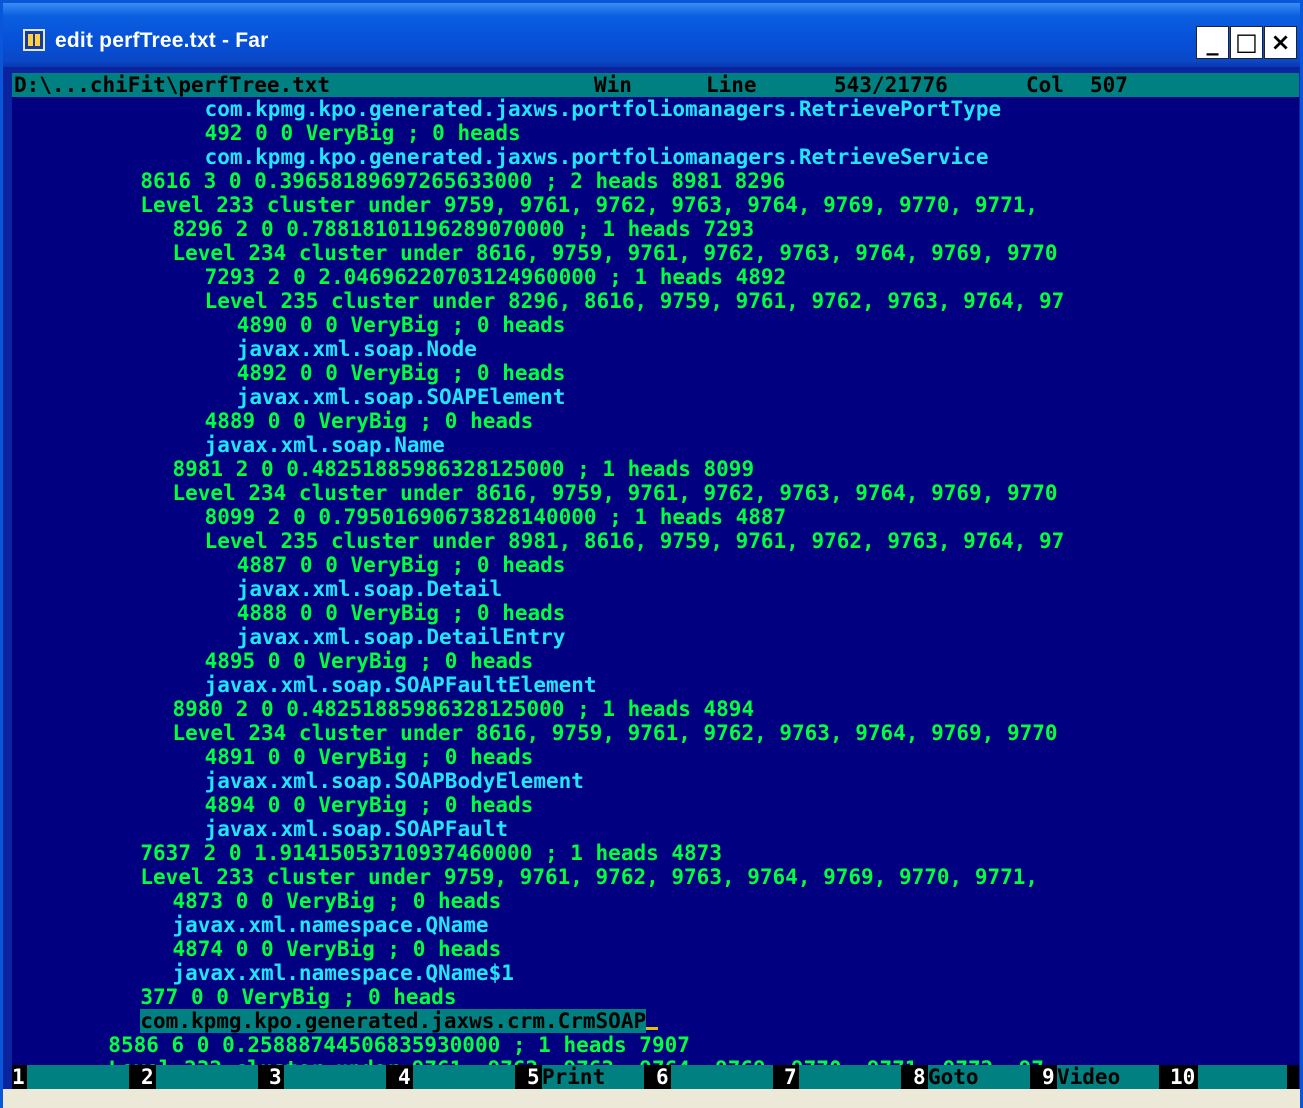 Image resolution: width=1303 pixels, height=1108 pixels. What do you see at coordinates (655, 565) in the screenshot?
I see `text-line: 4887 0 0 VeryBig ; 0 heads` at bounding box center [655, 565].